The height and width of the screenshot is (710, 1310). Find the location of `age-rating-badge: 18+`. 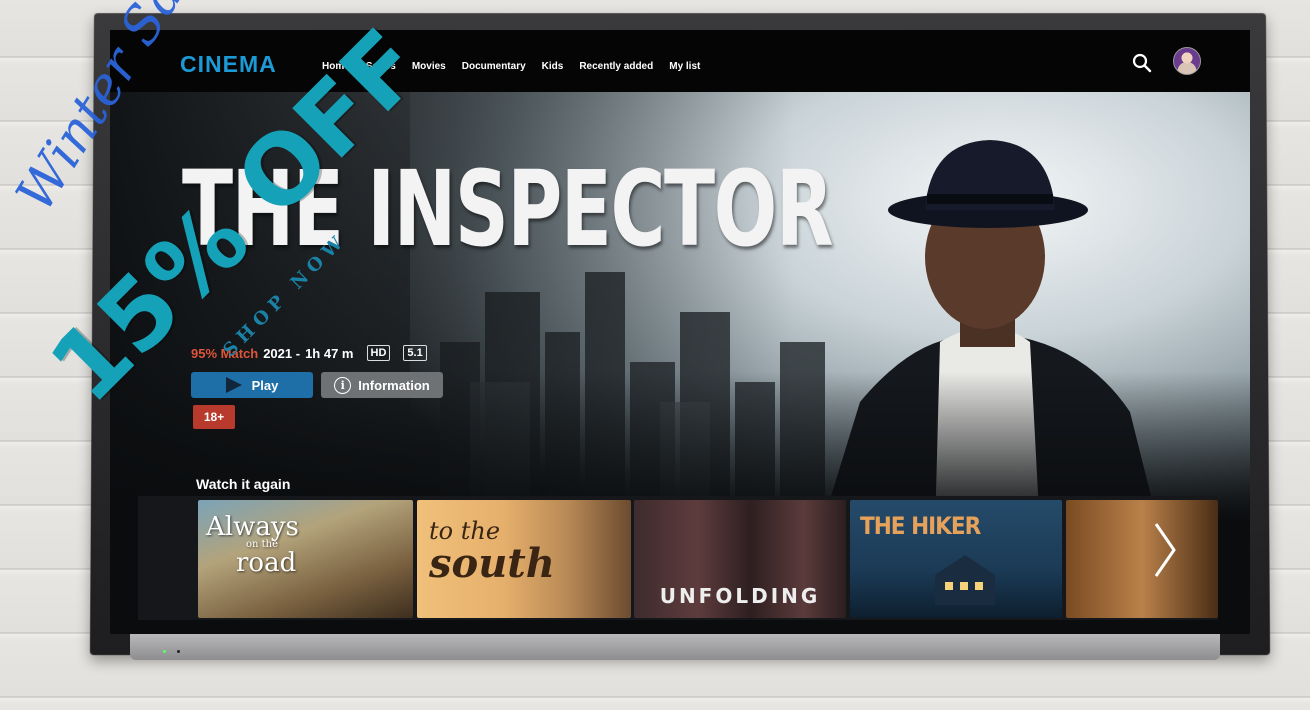

age-rating-badge: 18+ is located at coordinates (214, 417).